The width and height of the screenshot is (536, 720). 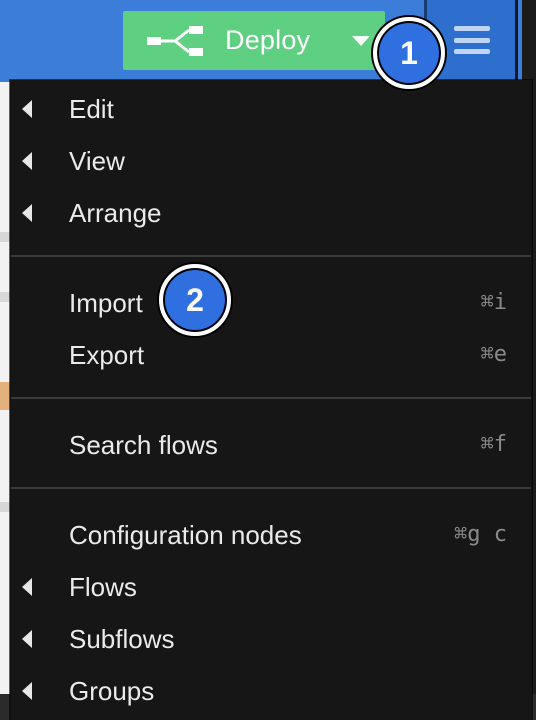 What do you see at coordinates (271, 160) in the screenshot?
I see `menu-item-view: View` at bounding box center [271, 160].